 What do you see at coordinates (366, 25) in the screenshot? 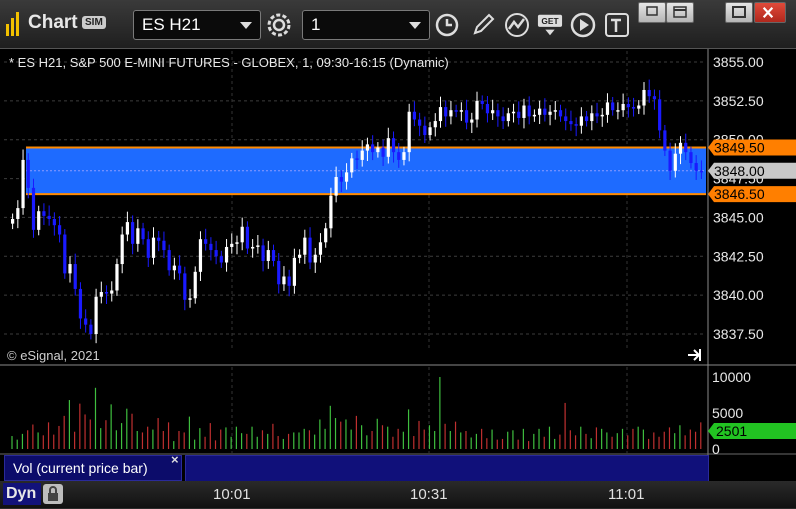
I see `interval-selector: 1` at bounding box center [366, 25].